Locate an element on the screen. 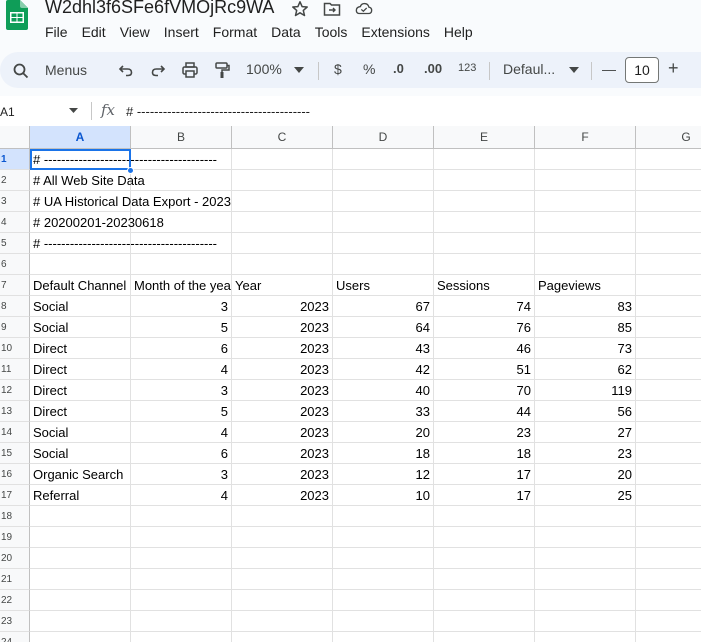 The width and height of the screenshot is (701, 642). cell-f5 is located at coordinates (585, 243).